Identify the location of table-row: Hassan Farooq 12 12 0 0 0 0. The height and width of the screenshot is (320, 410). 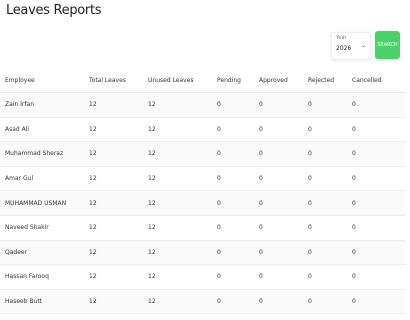
(203, 277).